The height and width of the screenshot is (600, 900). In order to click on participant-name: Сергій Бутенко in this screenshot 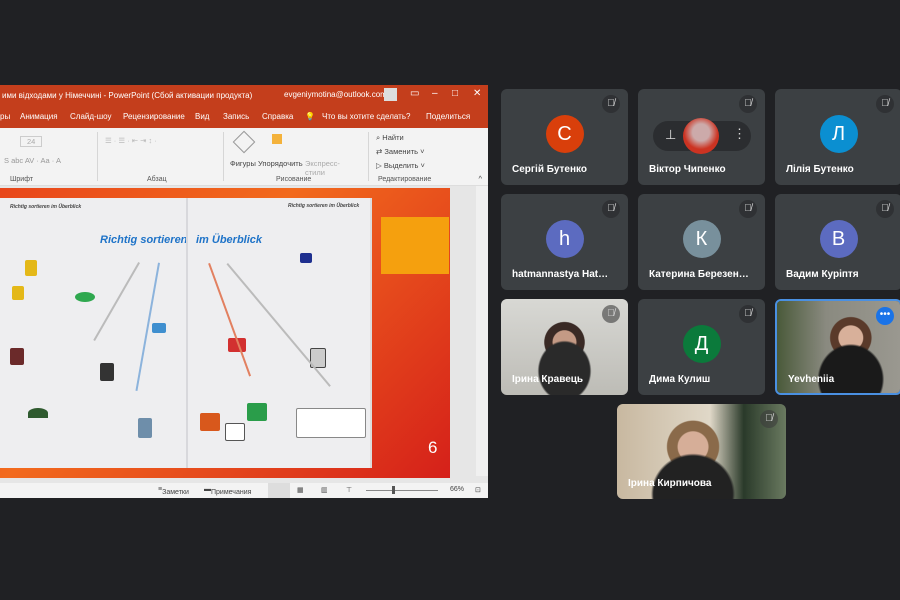, I will do `click(549, 169)`.